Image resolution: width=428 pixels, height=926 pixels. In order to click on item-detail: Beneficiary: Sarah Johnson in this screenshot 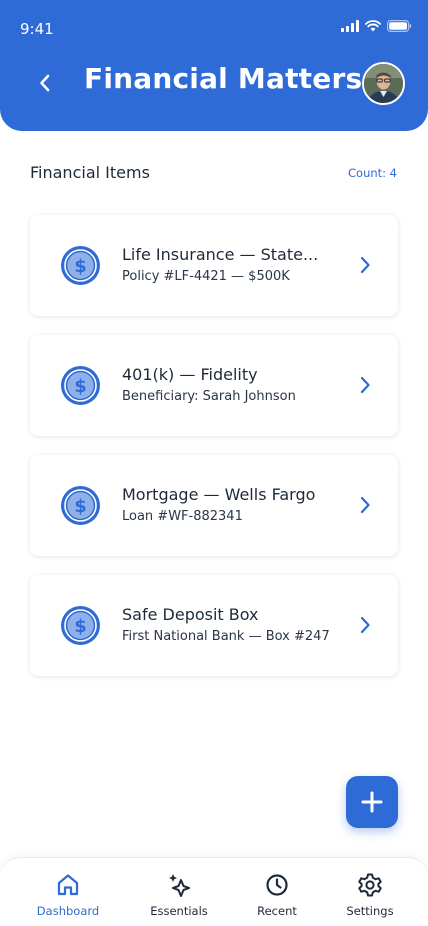, I will do `click(209, 396)`.